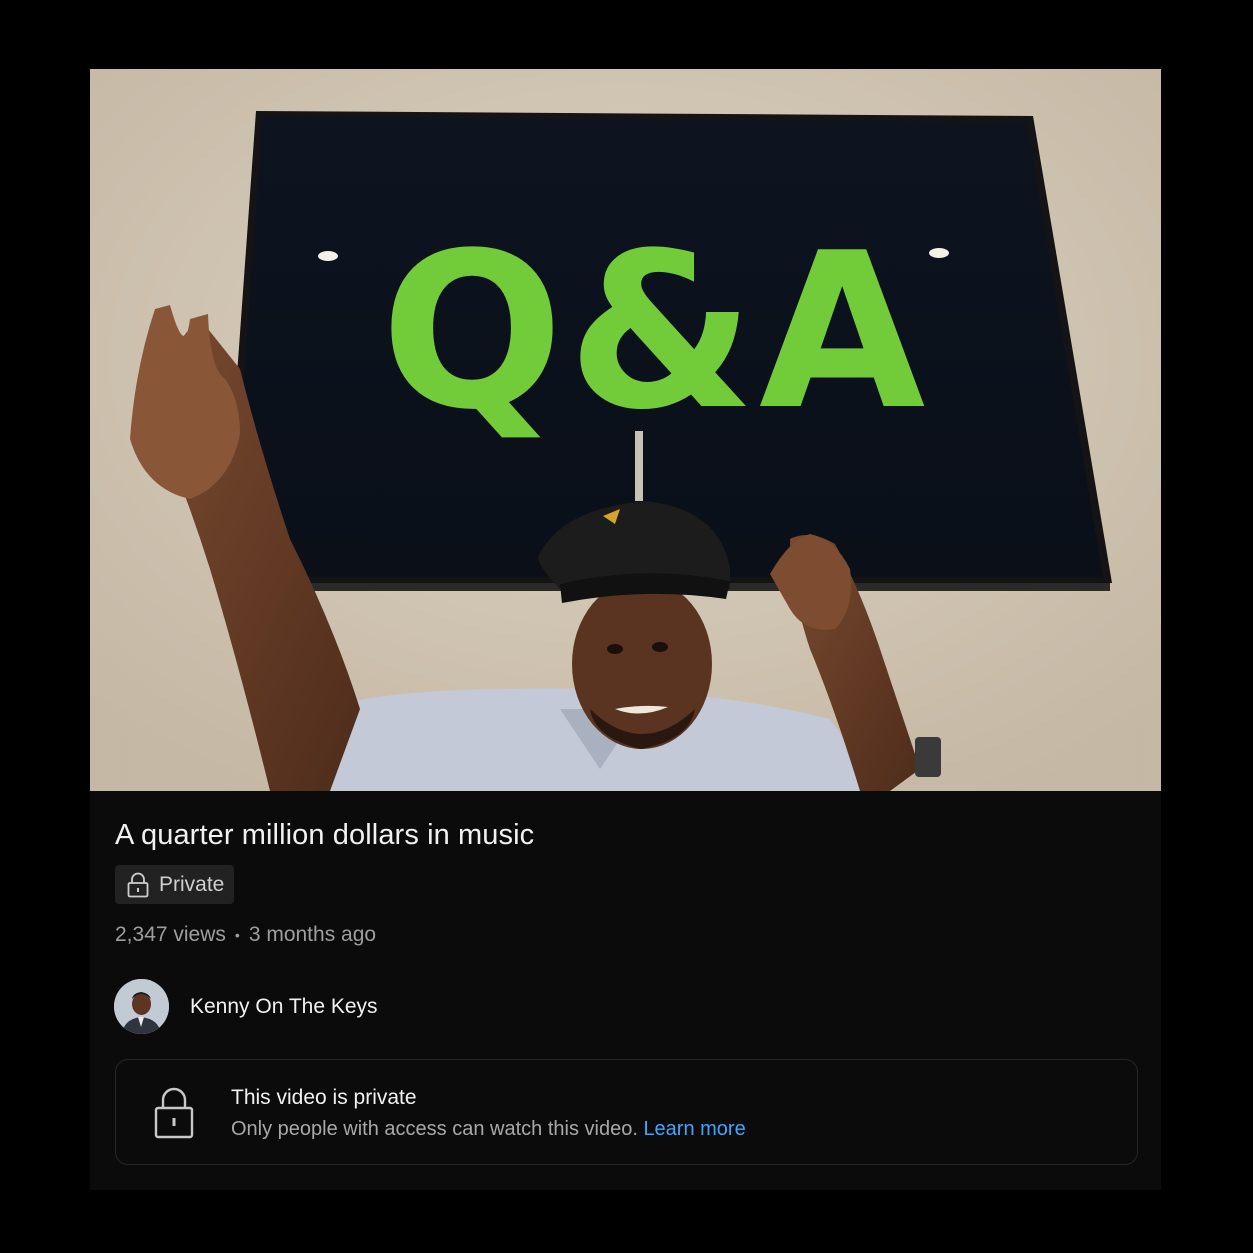 The image size is (1253, 1253). I want to click on channel-row: Kenny On The Keys, so click(246, 1006).